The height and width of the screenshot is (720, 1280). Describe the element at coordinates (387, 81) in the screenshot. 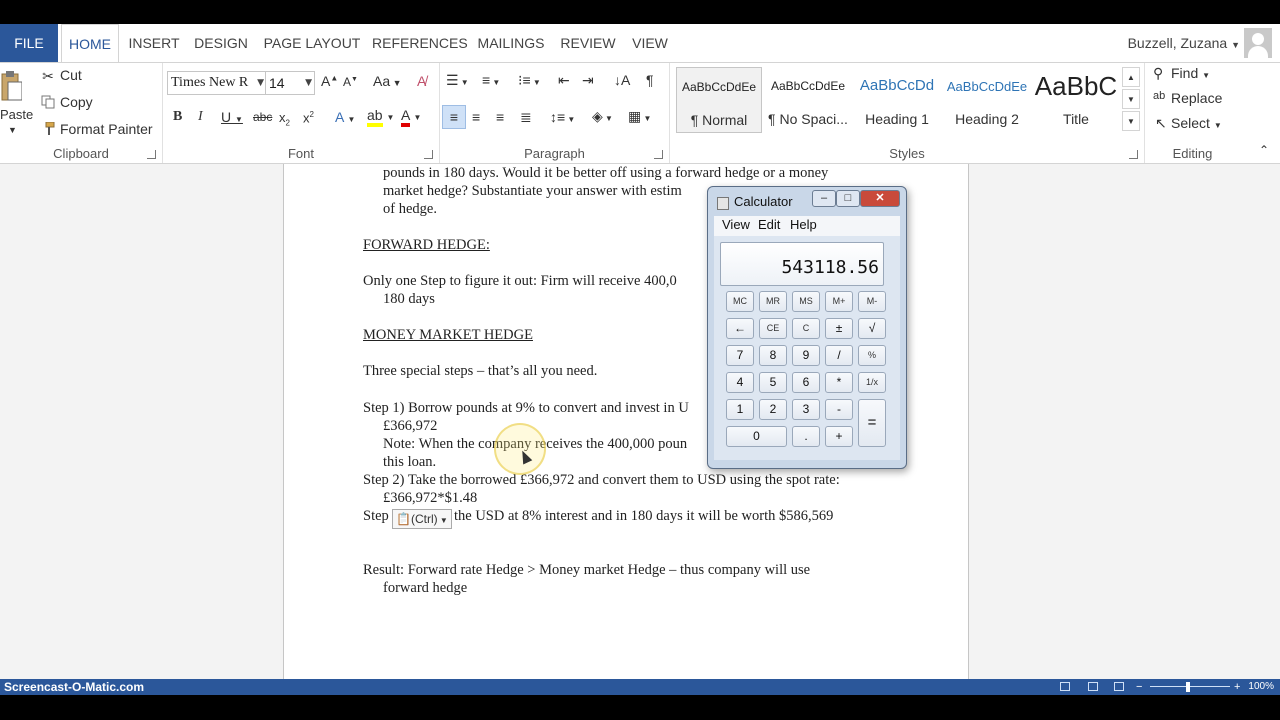

I see `change-case-icon: Aa ▼` at that location.